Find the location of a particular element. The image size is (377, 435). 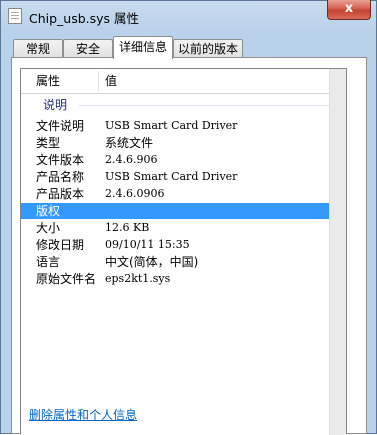

remove-properties-link: 删除属性和个人信息 is located at coordinates (83, 414).